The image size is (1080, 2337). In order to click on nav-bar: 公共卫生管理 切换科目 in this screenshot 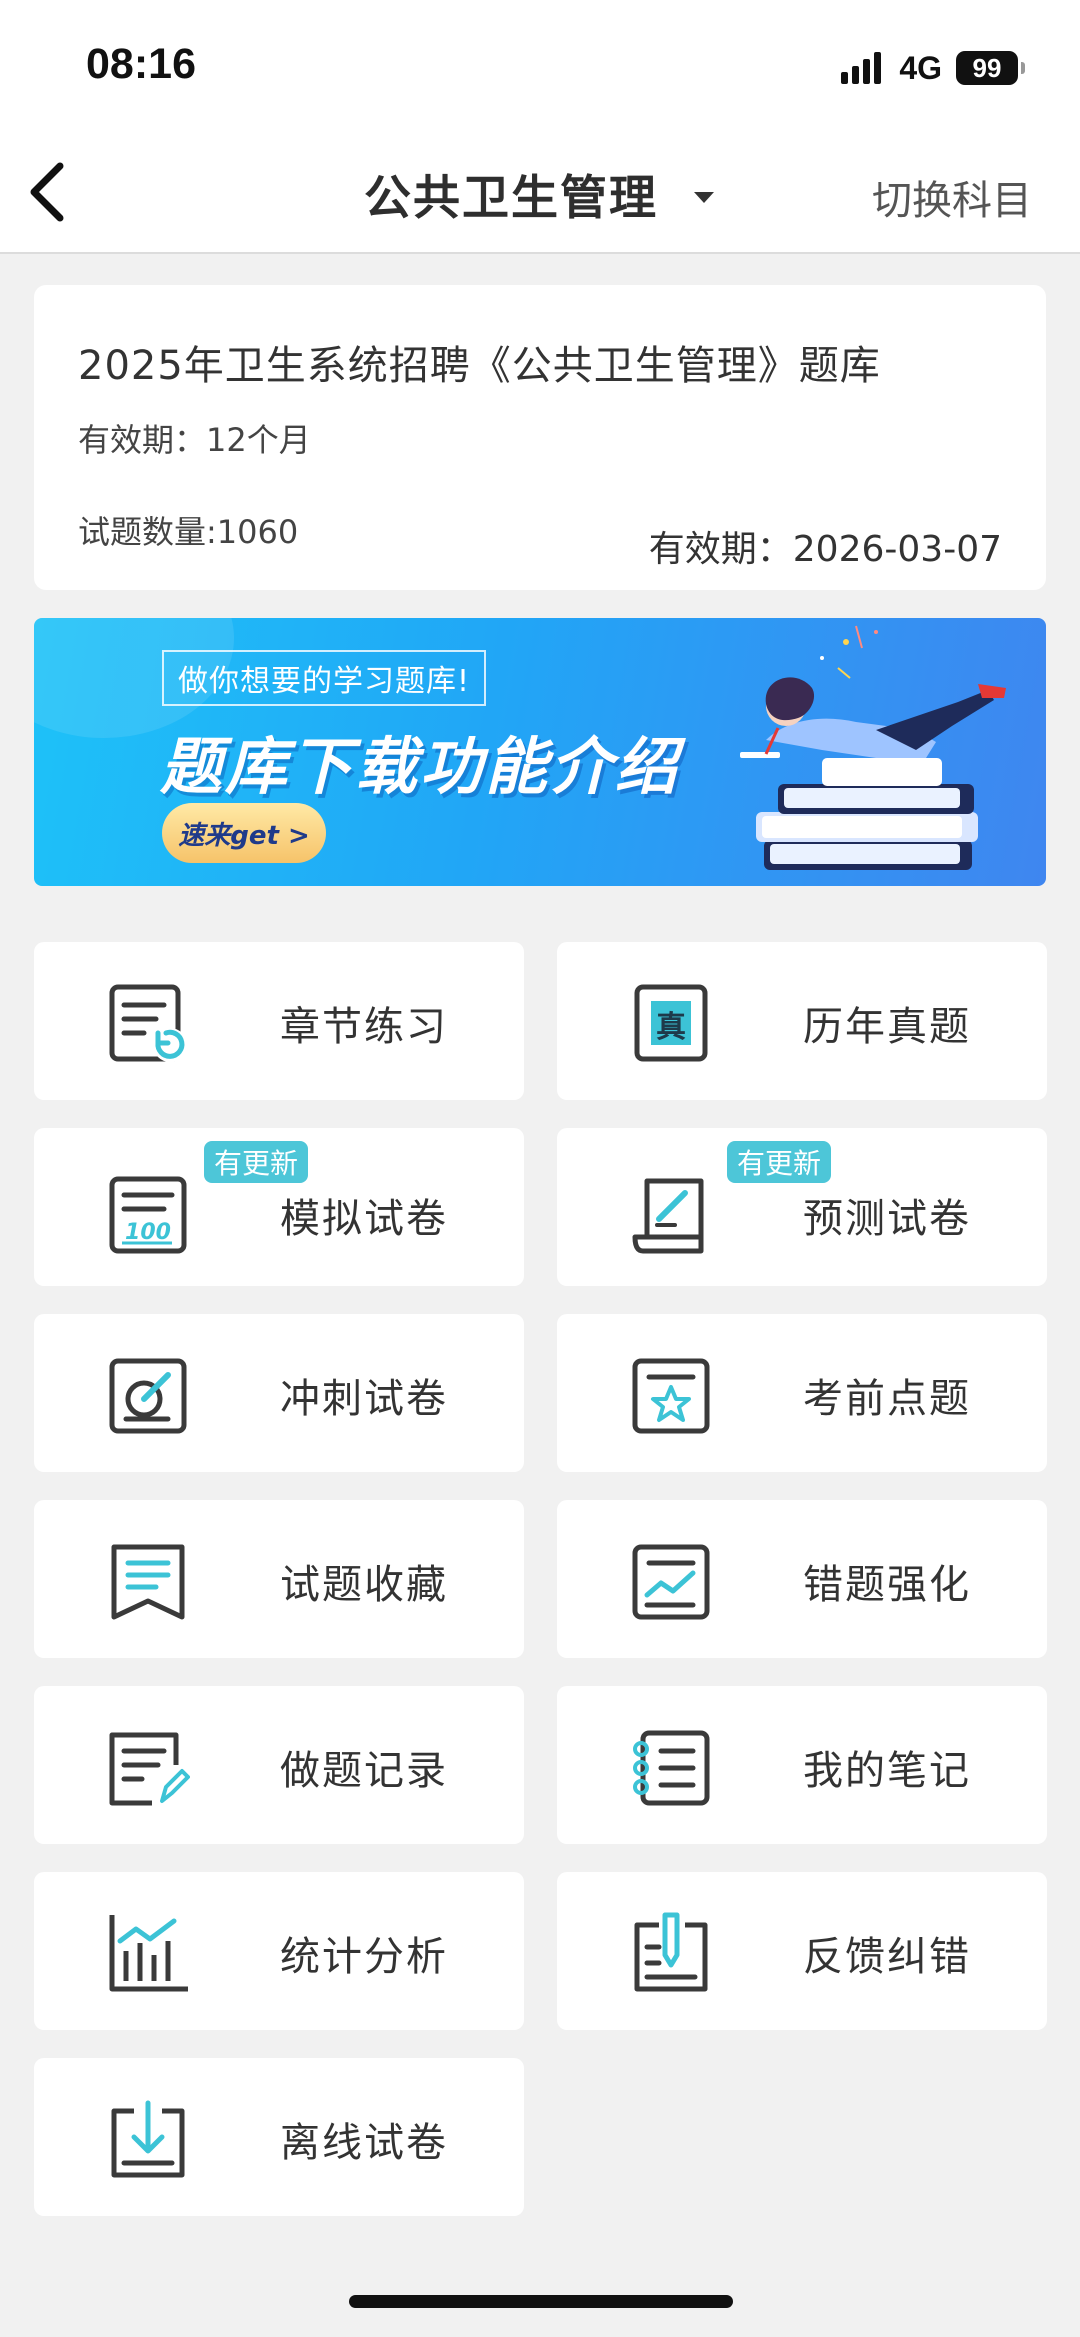, I will do `click(540, 192)`.